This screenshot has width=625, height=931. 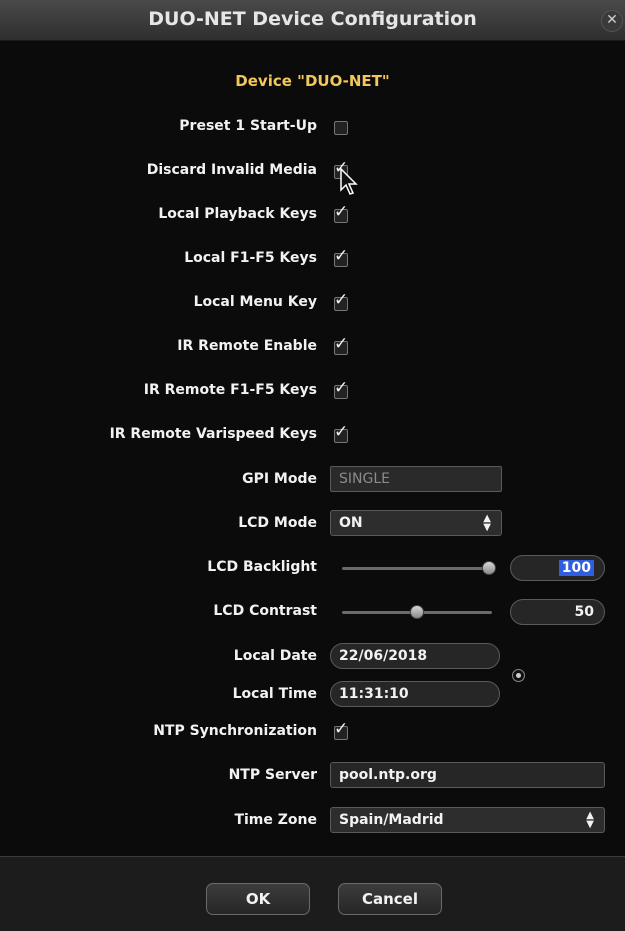 What do you see at coordinates (390, 899) in the screenshot?
I see `cancel-button: Cancel` at bounding box center [390, 899].